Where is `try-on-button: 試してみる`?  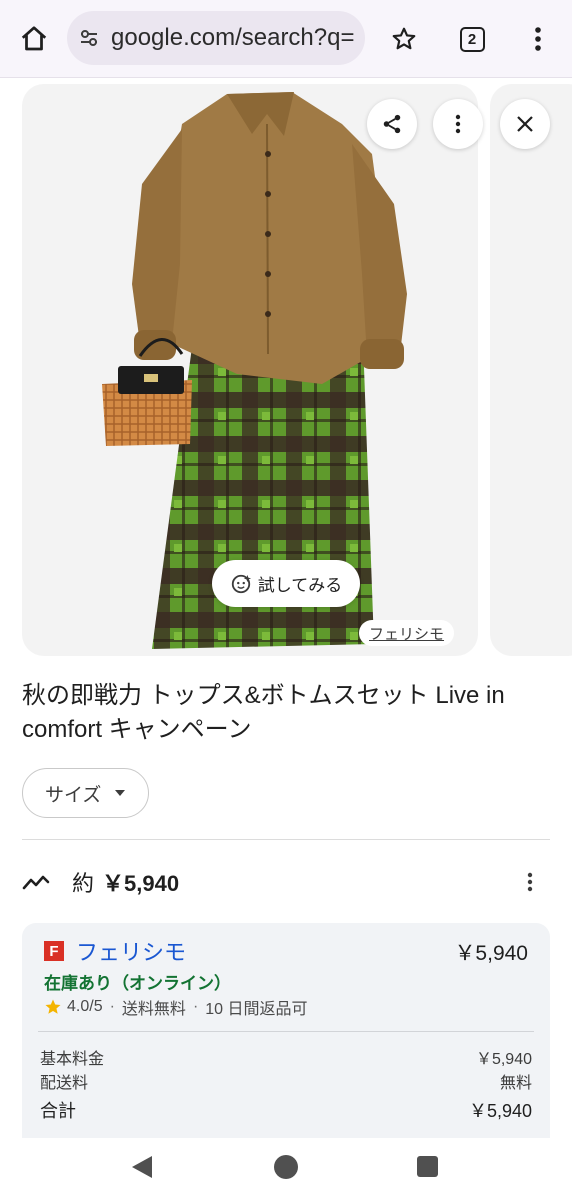 try-on-button: 試してみる is located at coordinates (286, 583).